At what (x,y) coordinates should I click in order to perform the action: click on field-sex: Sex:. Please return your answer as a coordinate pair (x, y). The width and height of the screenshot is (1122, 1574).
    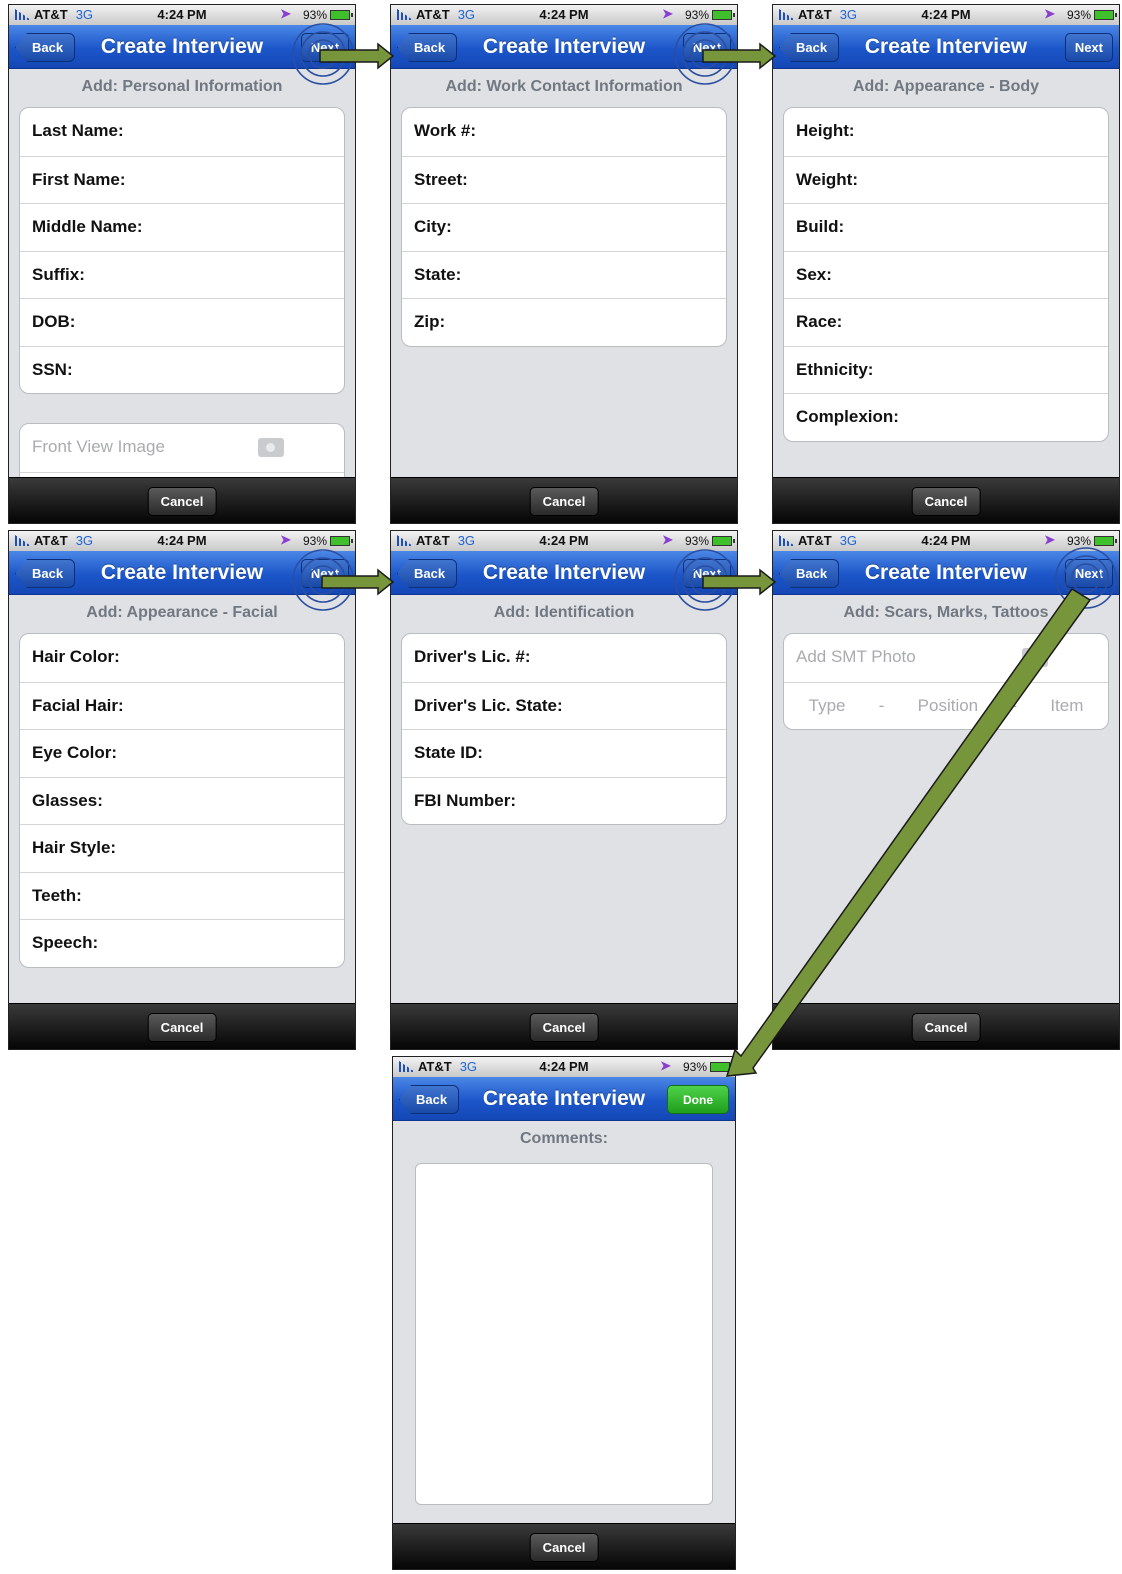
    Looking at the image, I should click on (946, 274).